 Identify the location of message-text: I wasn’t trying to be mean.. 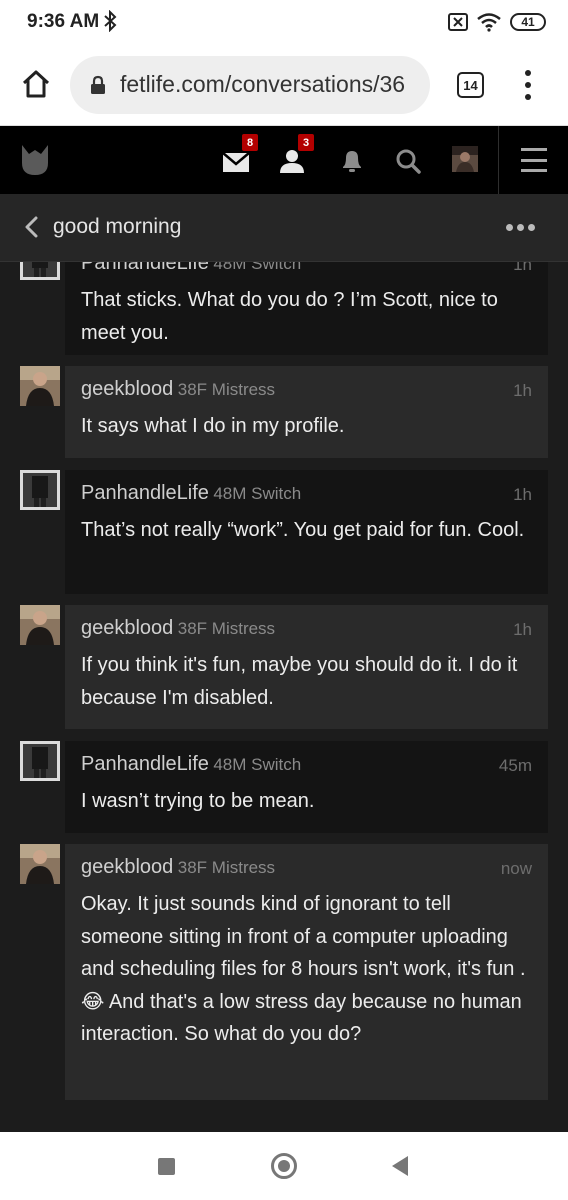
(198, 801).